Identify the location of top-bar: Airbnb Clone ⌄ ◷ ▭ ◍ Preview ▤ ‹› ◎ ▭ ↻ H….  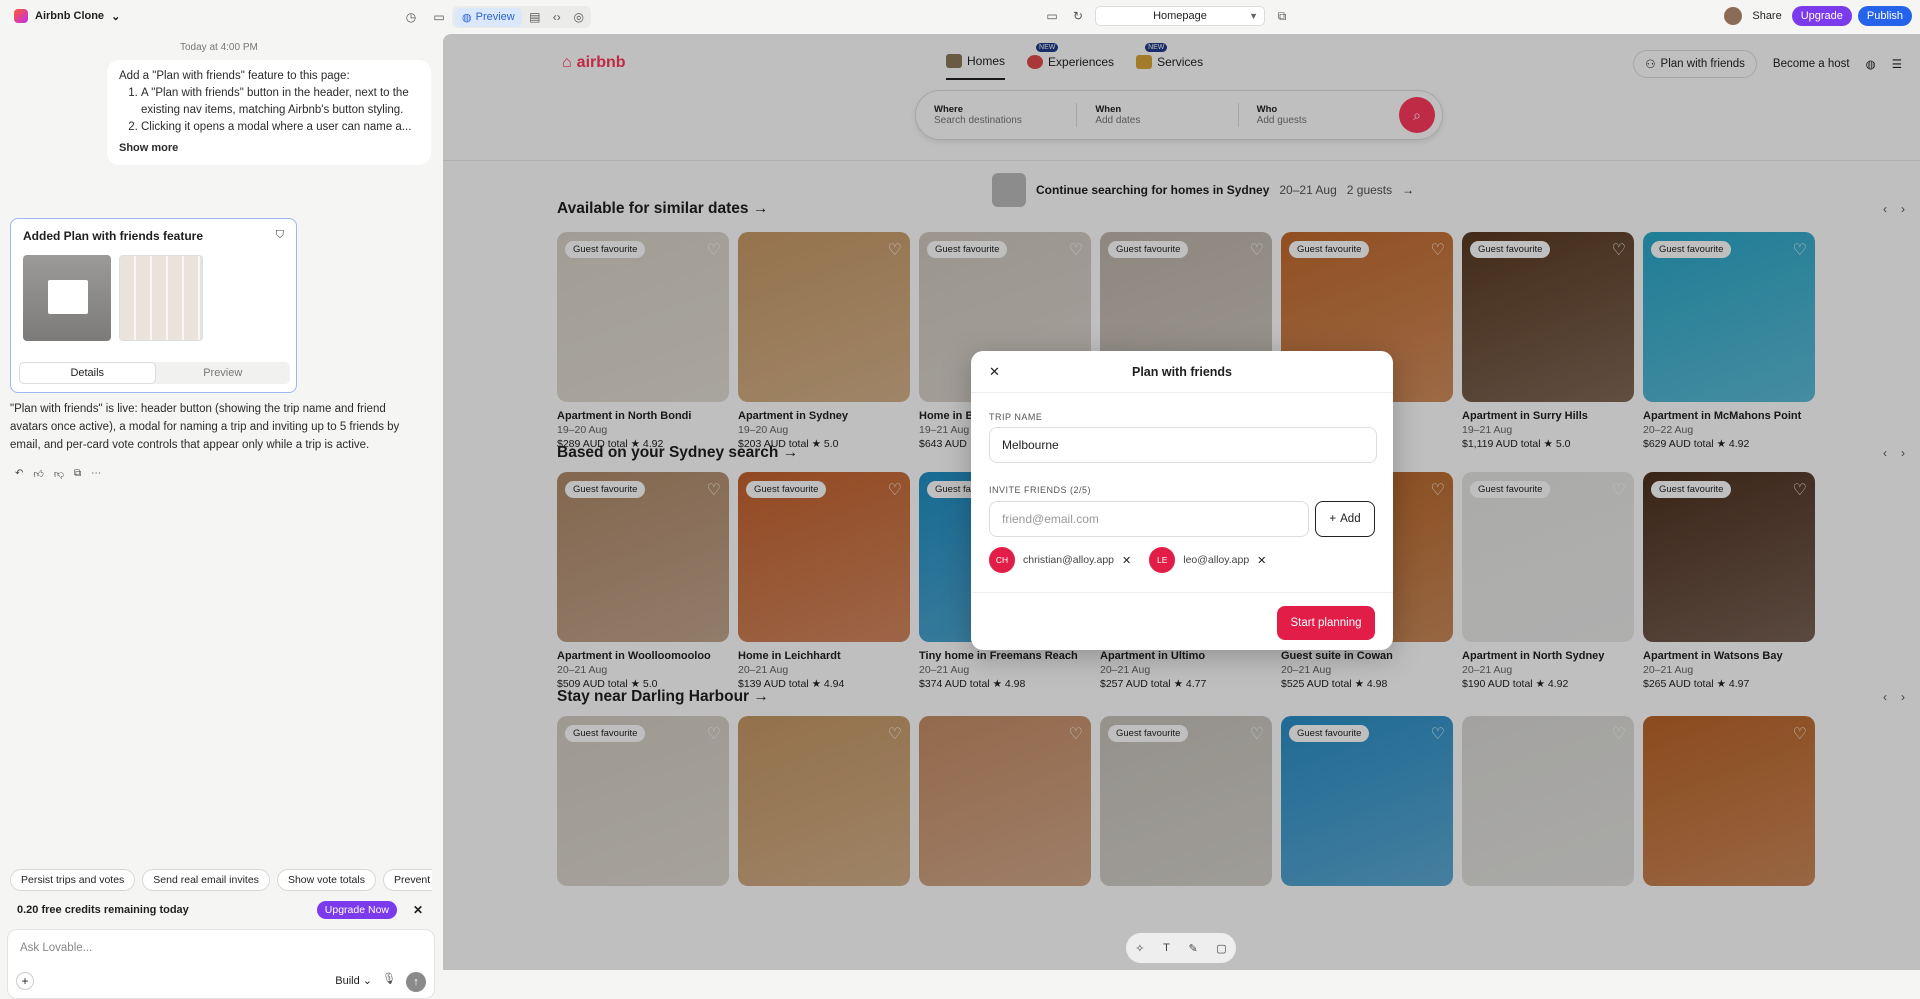
(960, 17).